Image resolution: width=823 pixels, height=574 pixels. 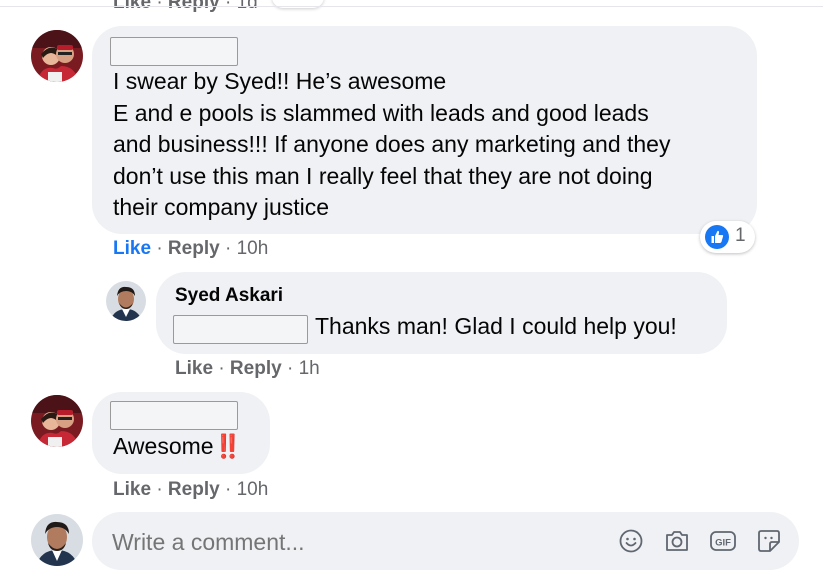 I want to click on comment-text: Awesome‼️, so click(x=178, y=447).